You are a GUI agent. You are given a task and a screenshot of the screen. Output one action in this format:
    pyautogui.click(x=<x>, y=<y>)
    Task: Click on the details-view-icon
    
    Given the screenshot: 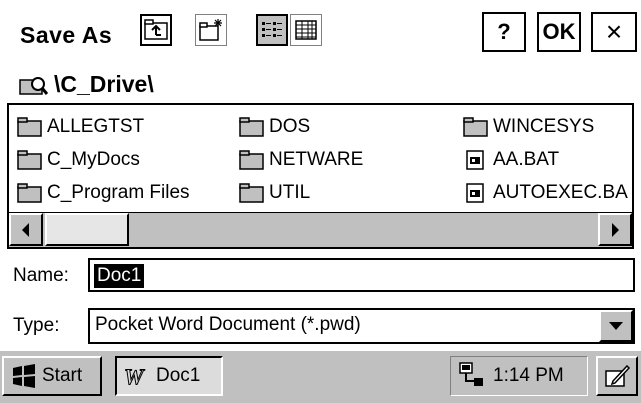 What is the action you would take?
    pyautogui.click(x=306, y=30)
    